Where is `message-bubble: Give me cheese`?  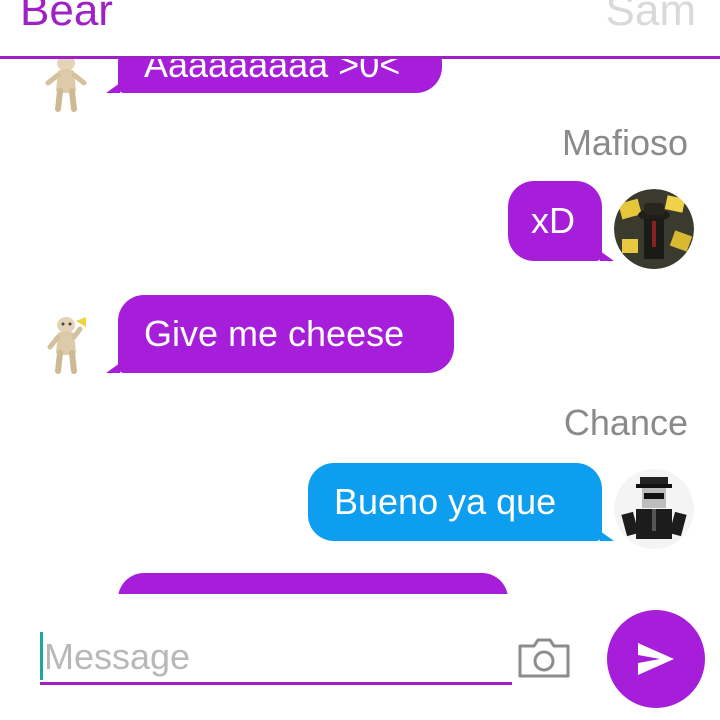 message-bubble: Give me cheese is located at coordinates (286, 334).